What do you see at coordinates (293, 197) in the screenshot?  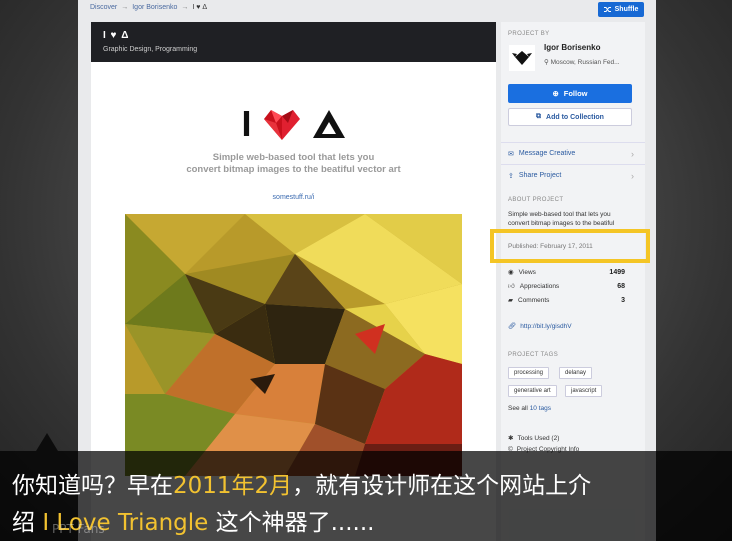 I see `project-link: somestuff.ru/i` at bounding box center [293, 197].